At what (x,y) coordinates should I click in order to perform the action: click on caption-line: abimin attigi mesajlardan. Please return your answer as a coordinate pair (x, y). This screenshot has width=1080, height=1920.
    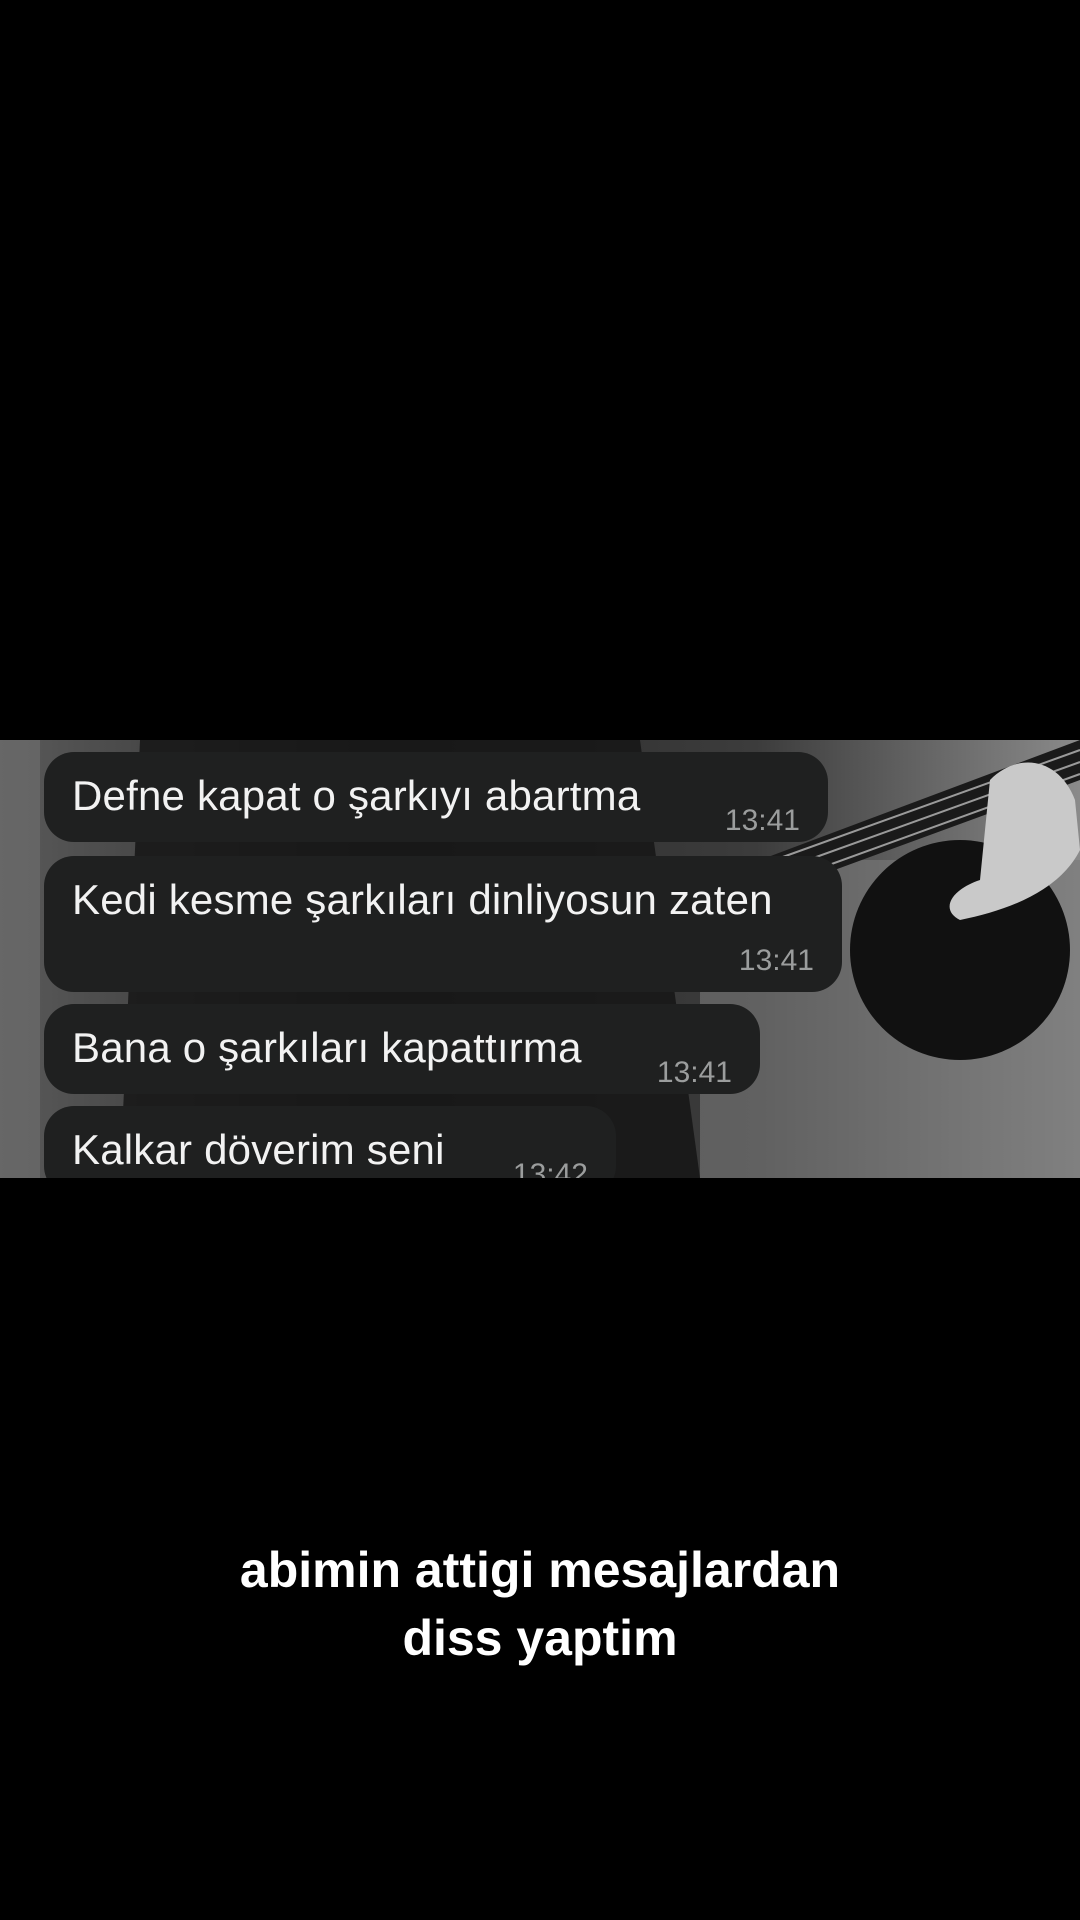
    Looking at the image, I should click on (540, 1570).